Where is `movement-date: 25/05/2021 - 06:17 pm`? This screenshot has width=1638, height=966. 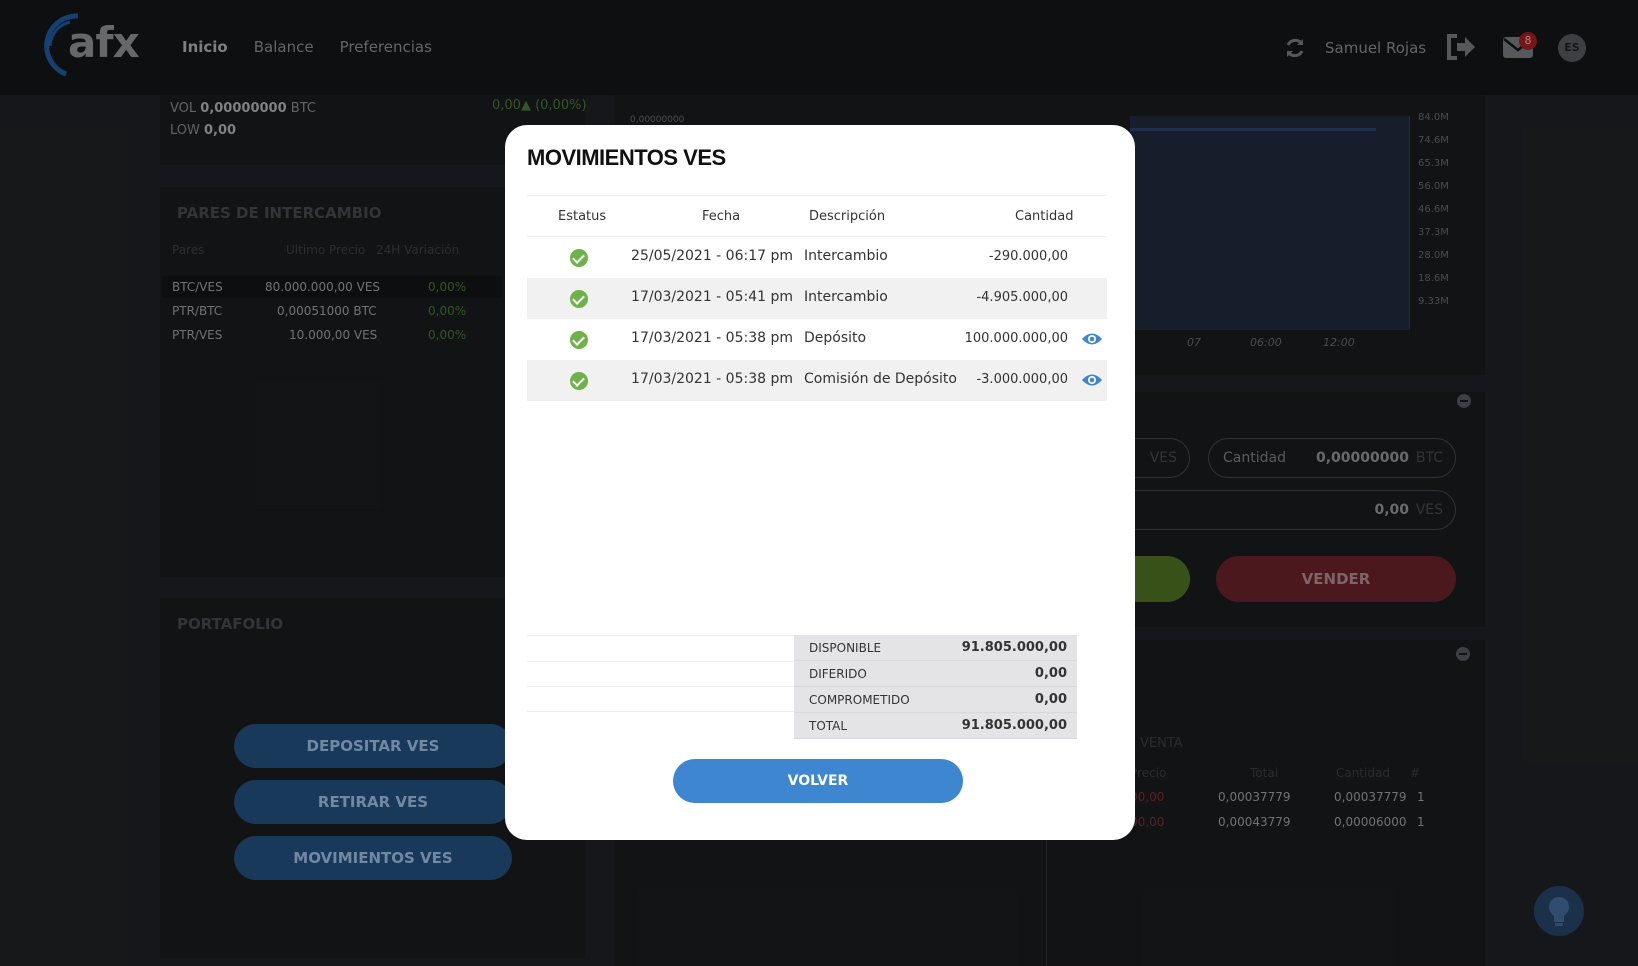
movement-date: 25/05/2021 - 06:17 pm is located at coordinates (712, 256).